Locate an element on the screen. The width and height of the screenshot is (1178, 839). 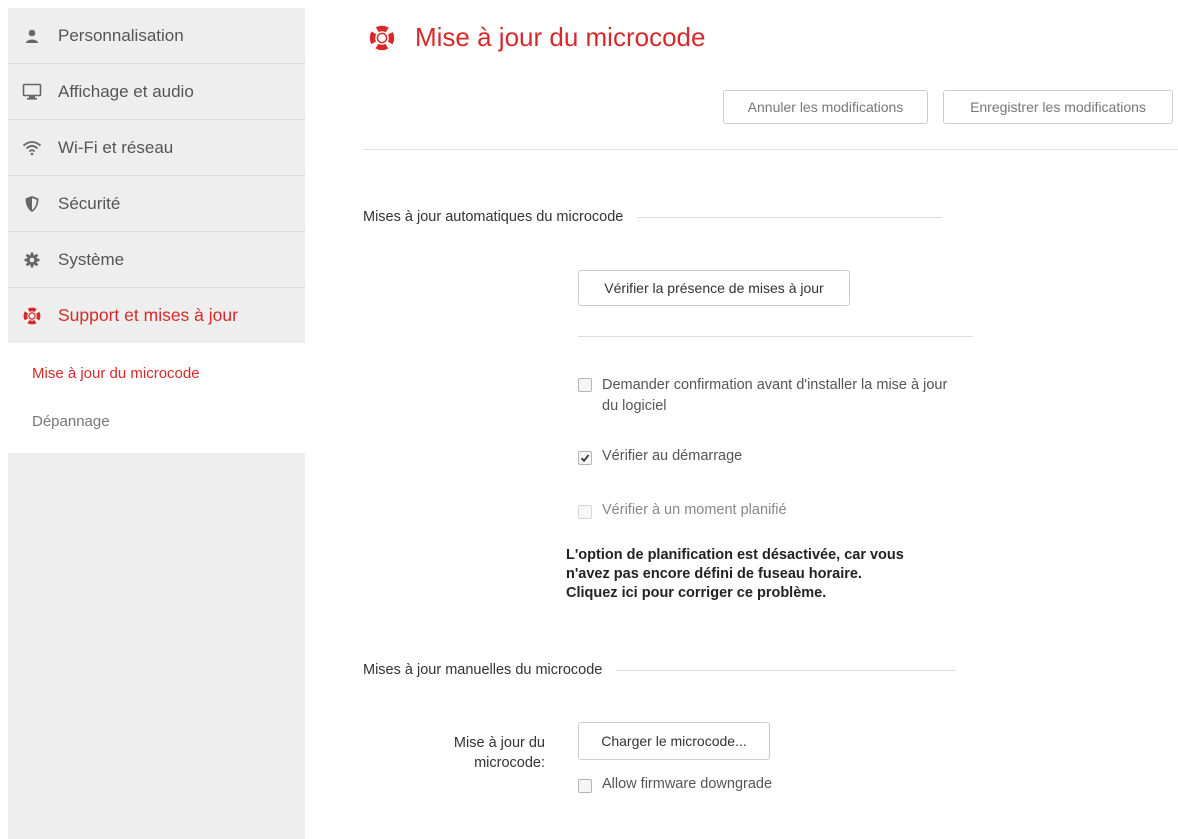
auto-updates-section-title: Mises à jour automatiques du microcode is located at coordinates (653, 217).